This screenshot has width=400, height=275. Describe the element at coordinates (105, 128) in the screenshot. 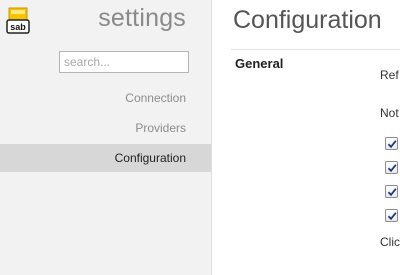

I see `sidebar-item-providers: Providers` at that location.